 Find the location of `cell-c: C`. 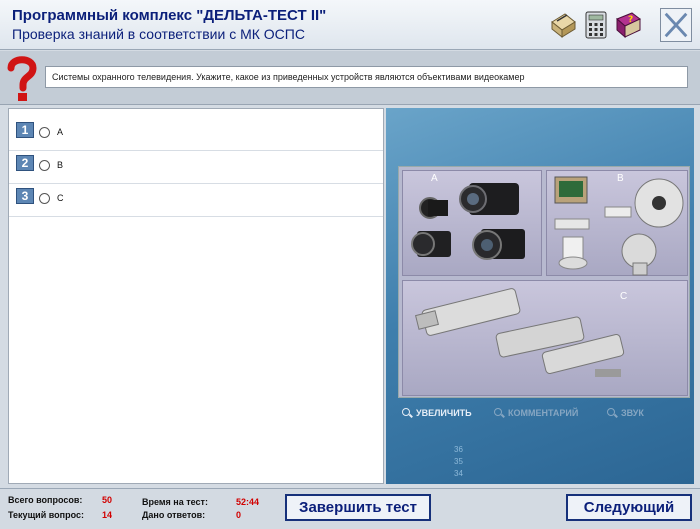

cell-c: C is located at coordinates (545, 338).